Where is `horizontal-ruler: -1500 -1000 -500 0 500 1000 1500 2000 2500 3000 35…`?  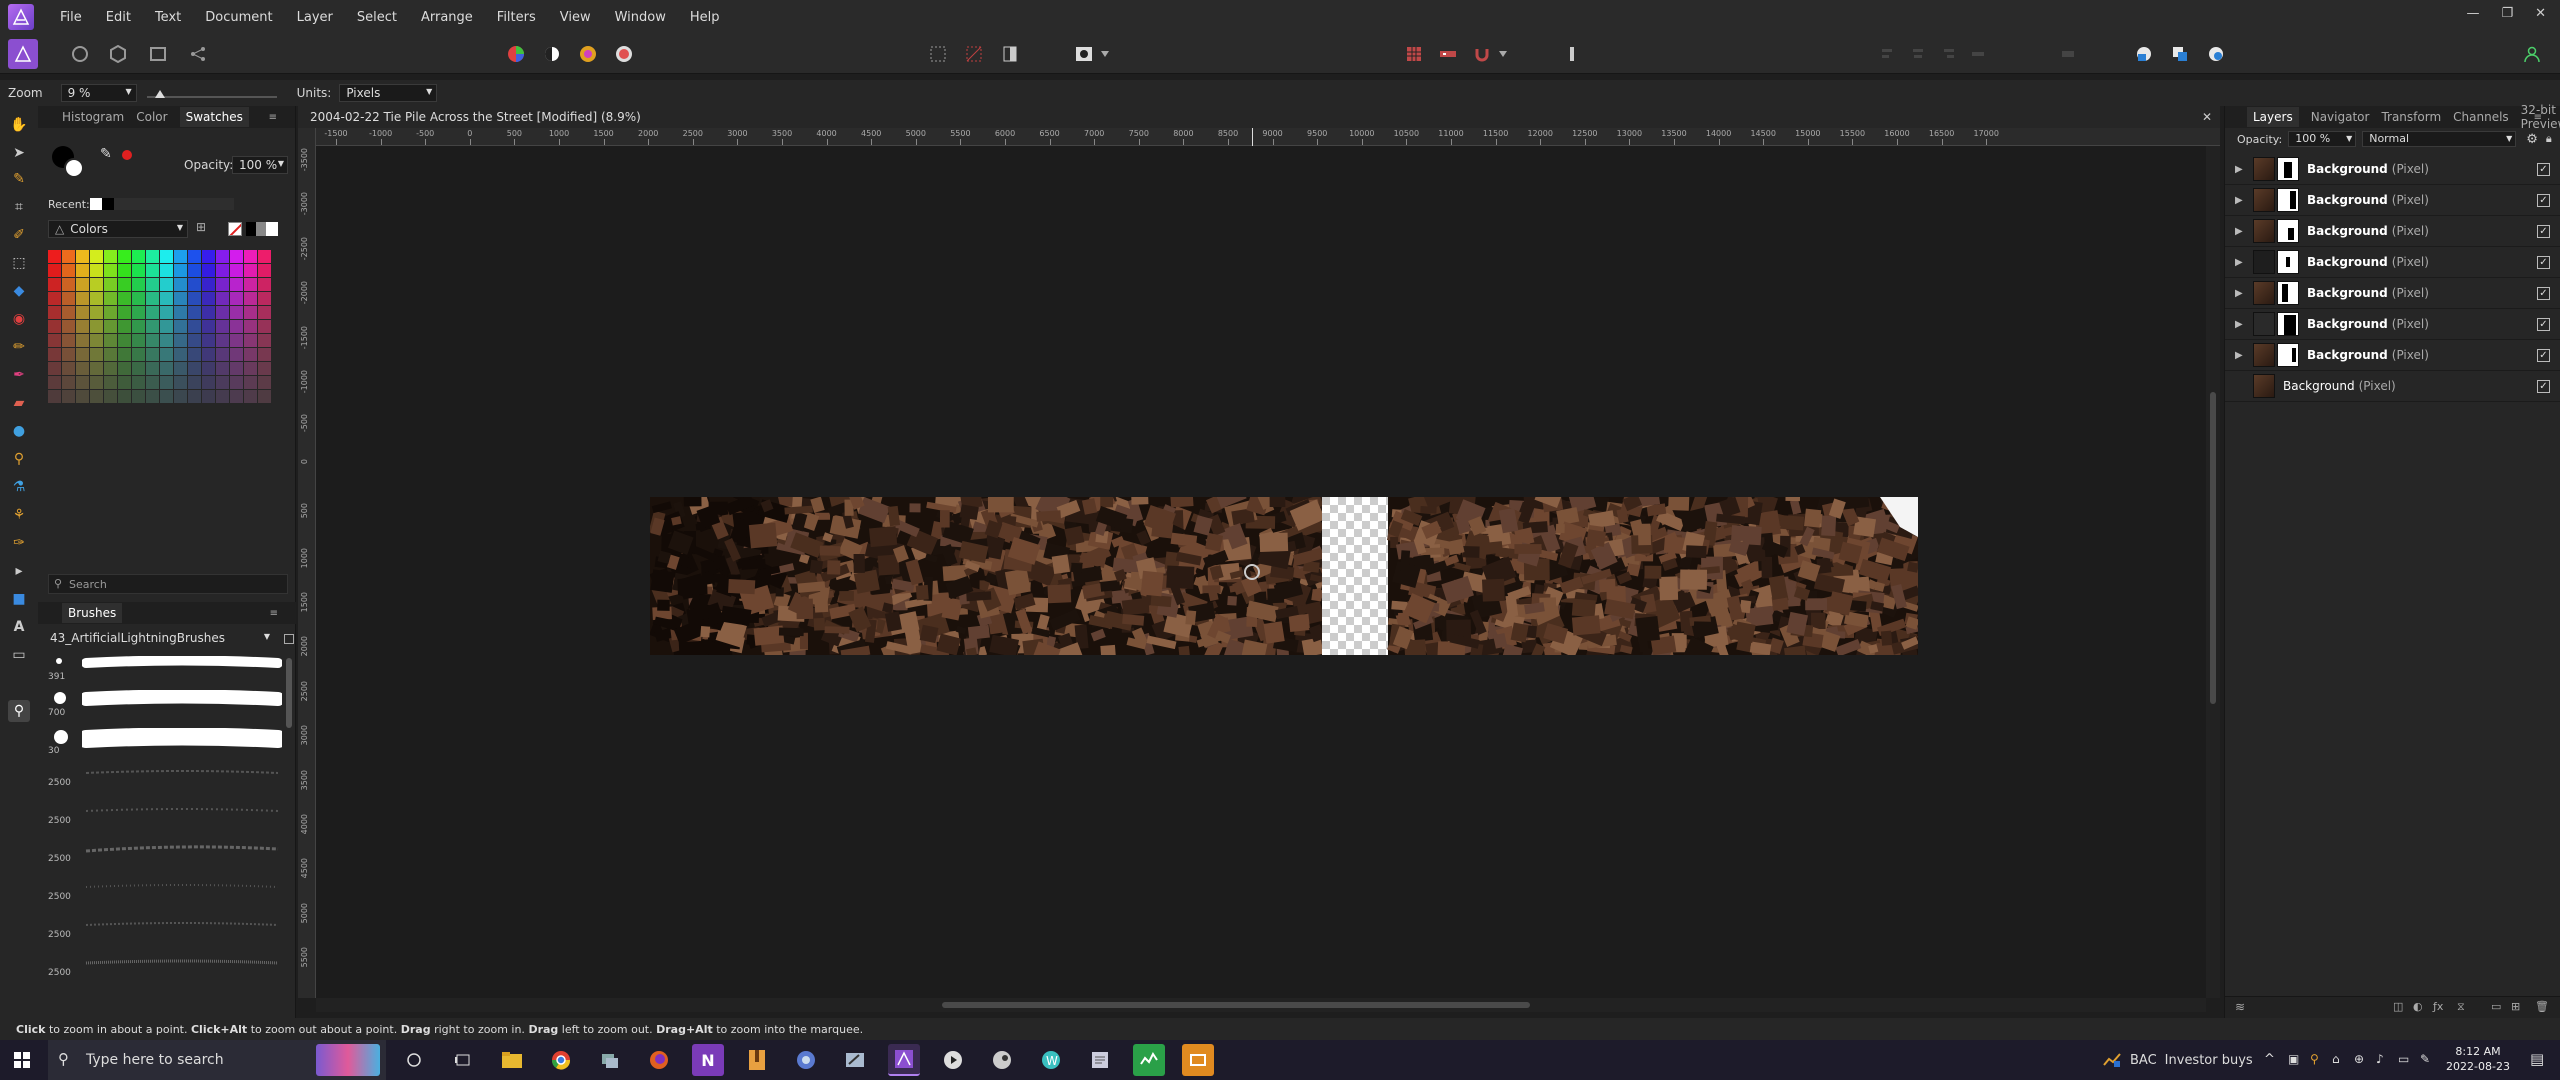 horizontal-ruler: -1500 -1000 -500 0 500 1000 1500 2000 2500 3000 35… is located at coordinates (1268, 137).